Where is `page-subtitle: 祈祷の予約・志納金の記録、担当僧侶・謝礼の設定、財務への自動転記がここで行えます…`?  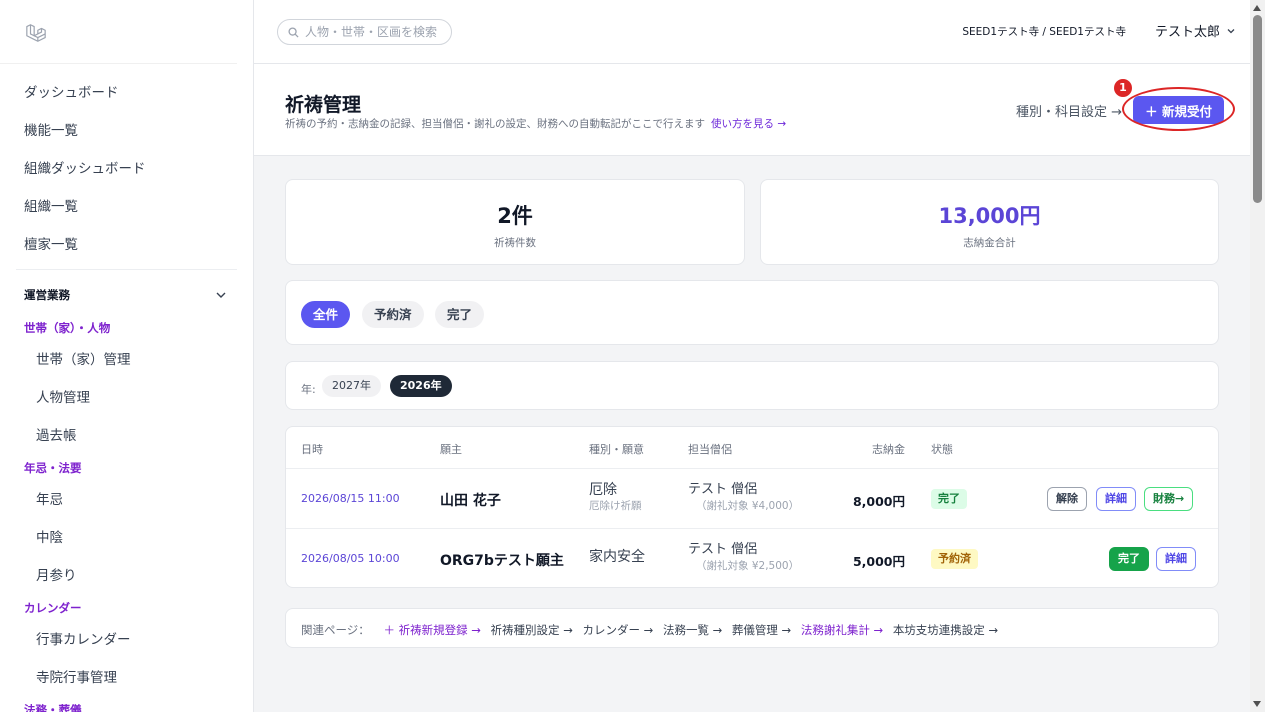
page-subtitle: 祈祷の予約・志納金の記録、担当僧侶・謝礼の設定、財務への自動転記がここで行えます… is located at coordinates (535, 123).